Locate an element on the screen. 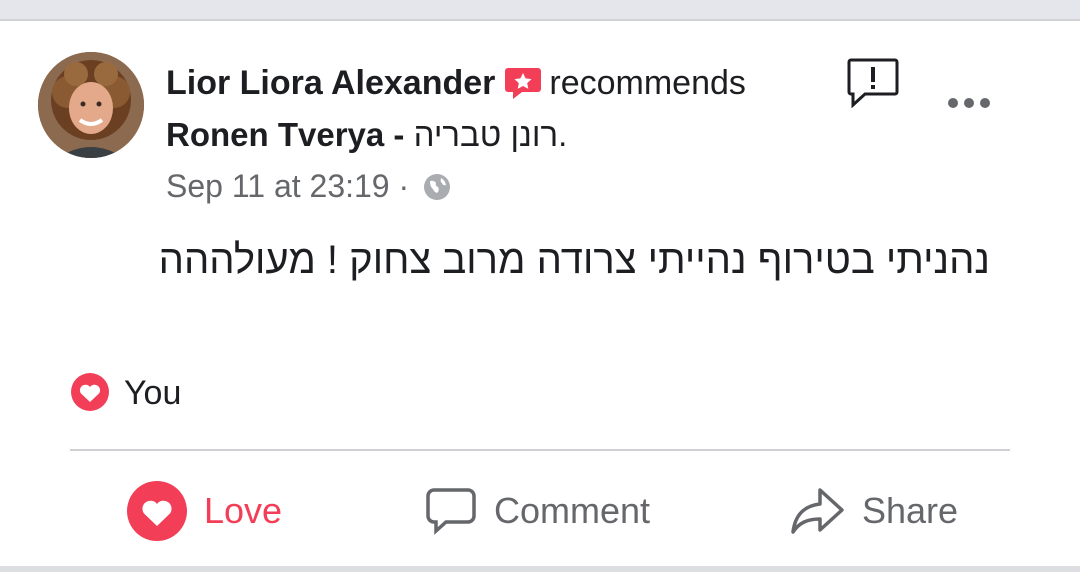 The image size is (1080, 572). globe-icon is located at coordinates (437, 187).